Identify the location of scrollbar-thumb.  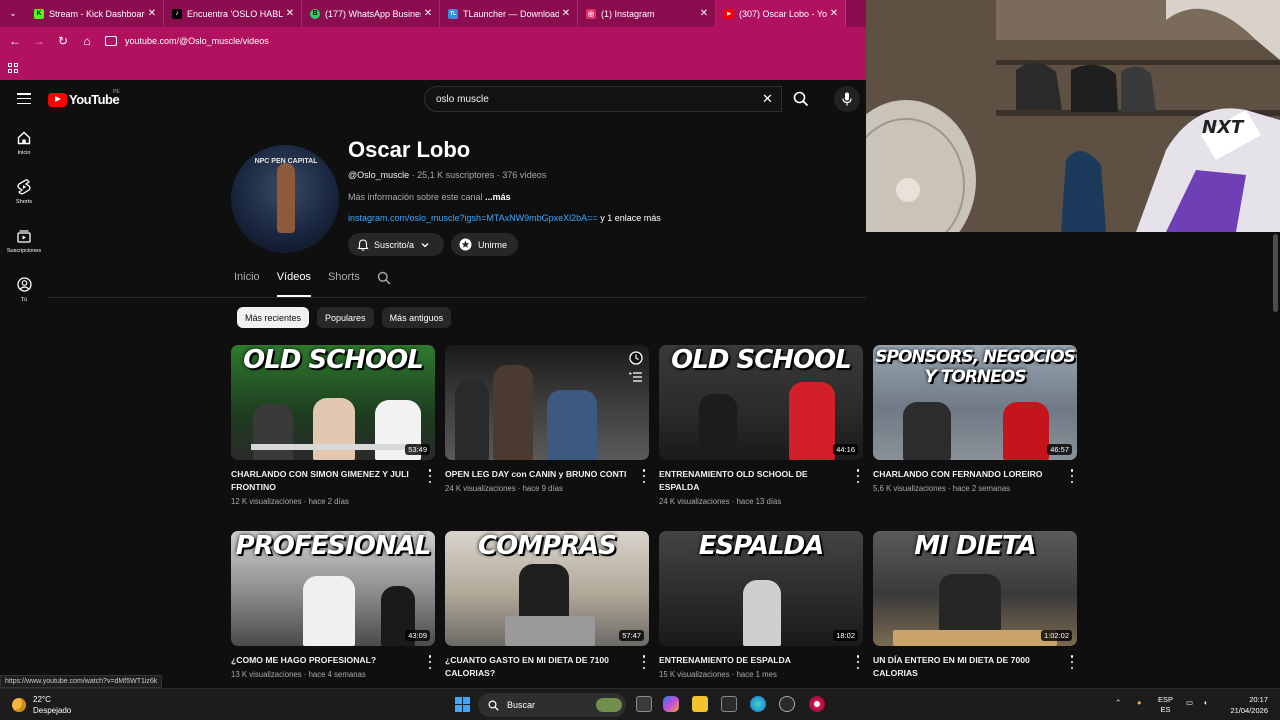
(1275, 273).